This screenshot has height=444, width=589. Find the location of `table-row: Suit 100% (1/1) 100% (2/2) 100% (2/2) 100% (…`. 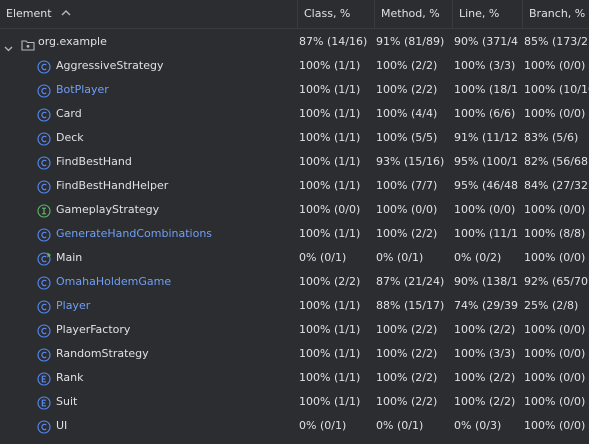

table-row: Suit 100% (1/1) 100% (2/2) 100% (2/2) 100% (… is located at coordinates (294, 402).